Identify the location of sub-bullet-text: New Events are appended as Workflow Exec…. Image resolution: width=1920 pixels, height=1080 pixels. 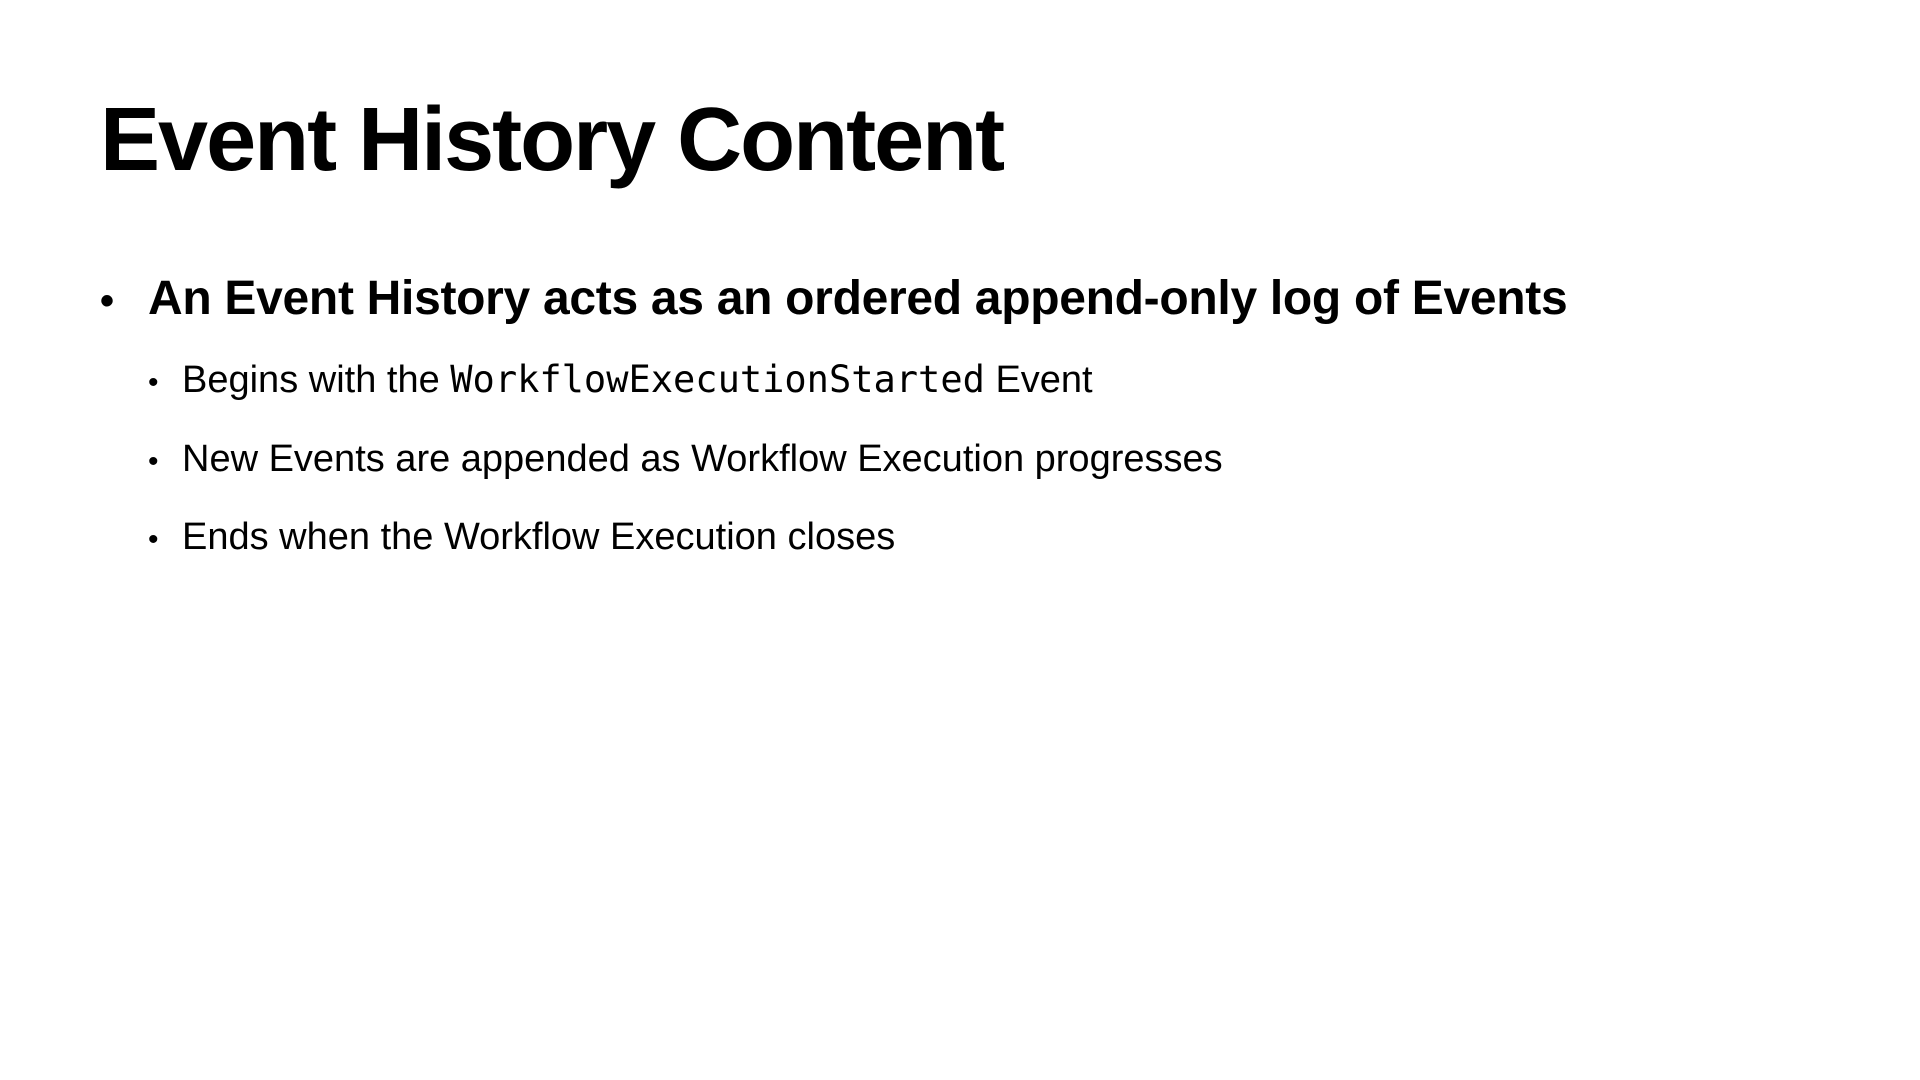
(702, 459).